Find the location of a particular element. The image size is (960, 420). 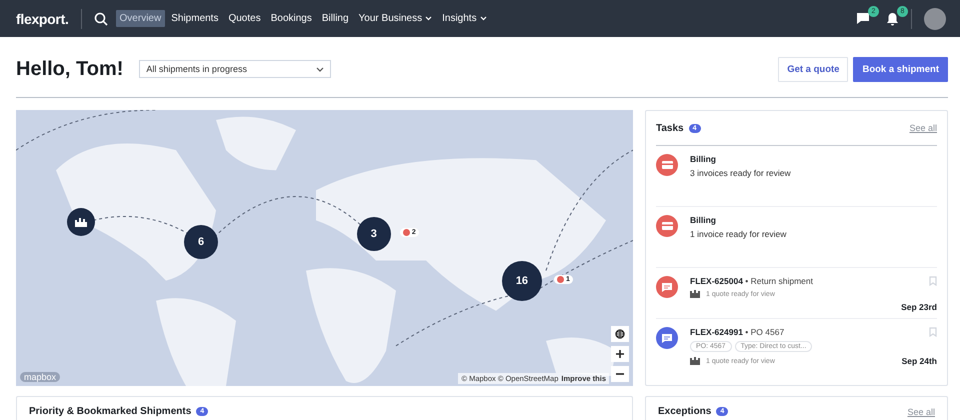

task-date: Sep 23rd is located at coordinates (919, 307).